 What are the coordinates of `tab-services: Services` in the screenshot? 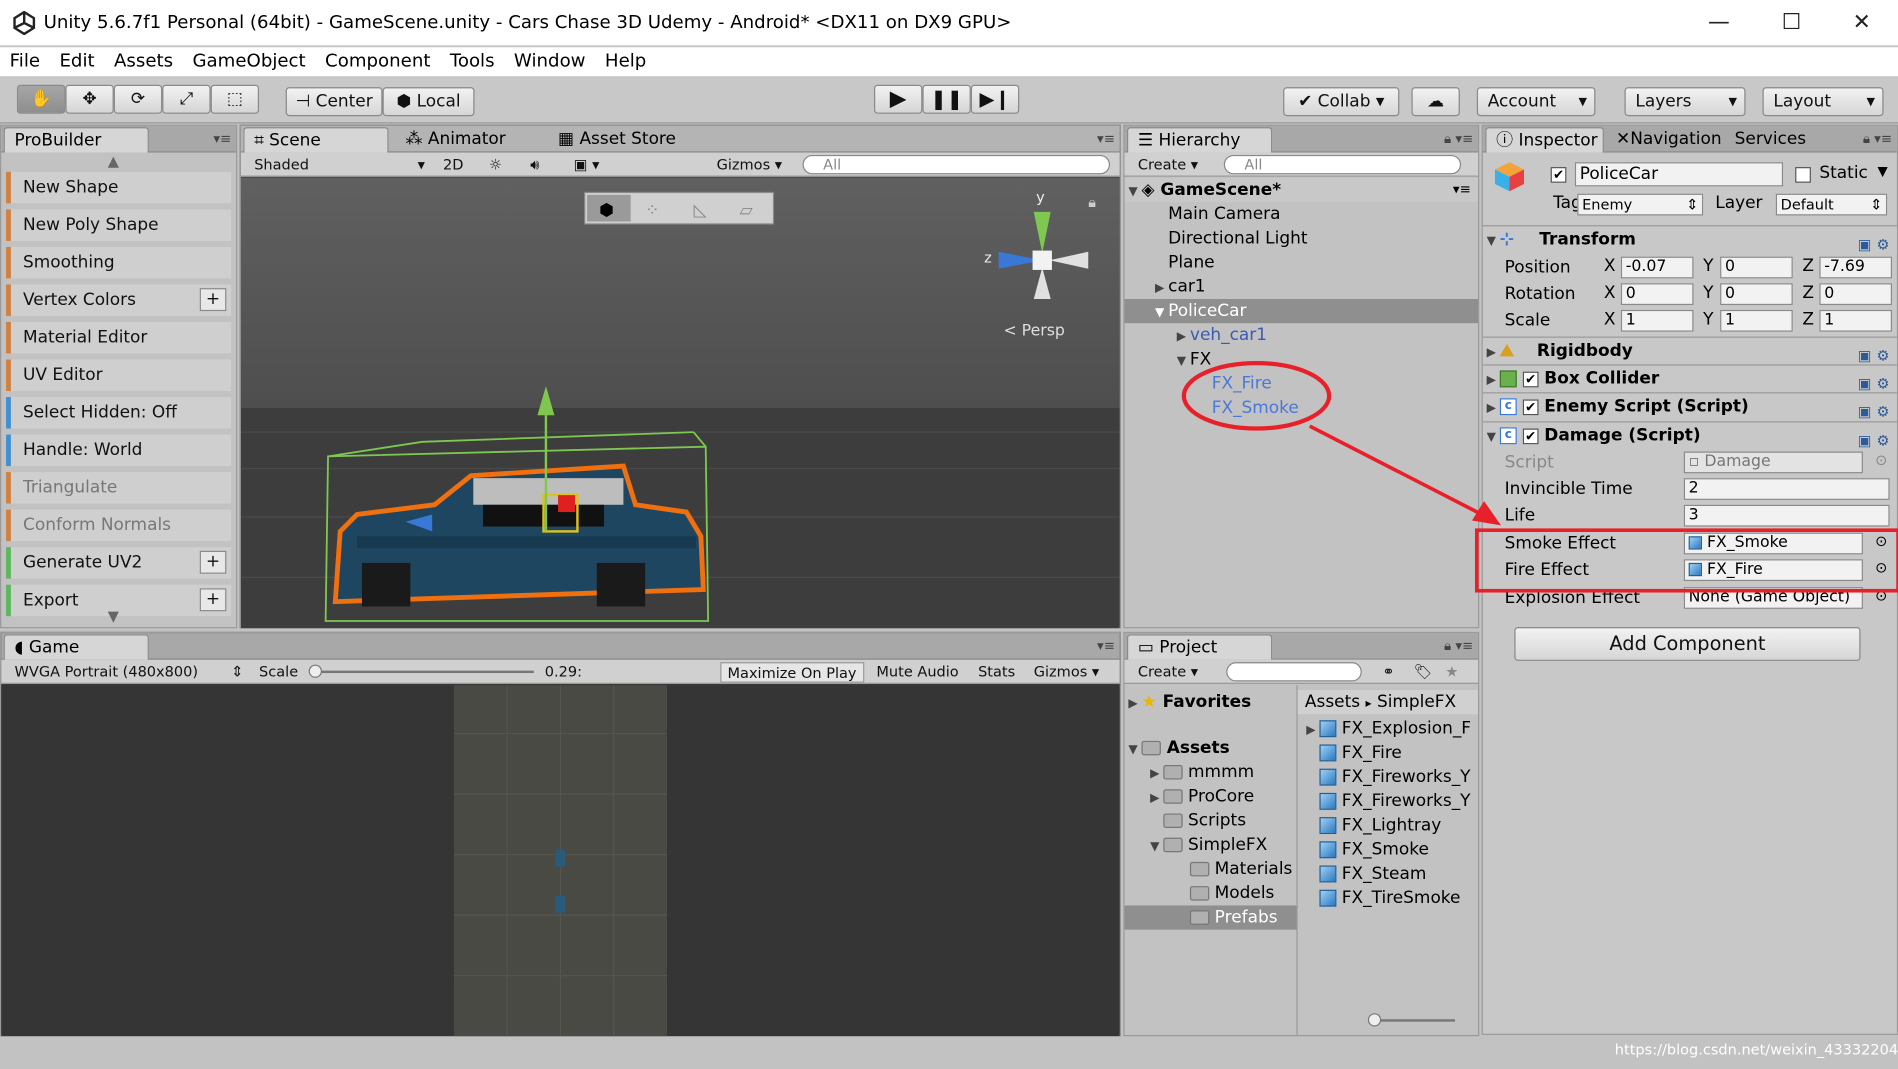 It's located at (1770, 139).